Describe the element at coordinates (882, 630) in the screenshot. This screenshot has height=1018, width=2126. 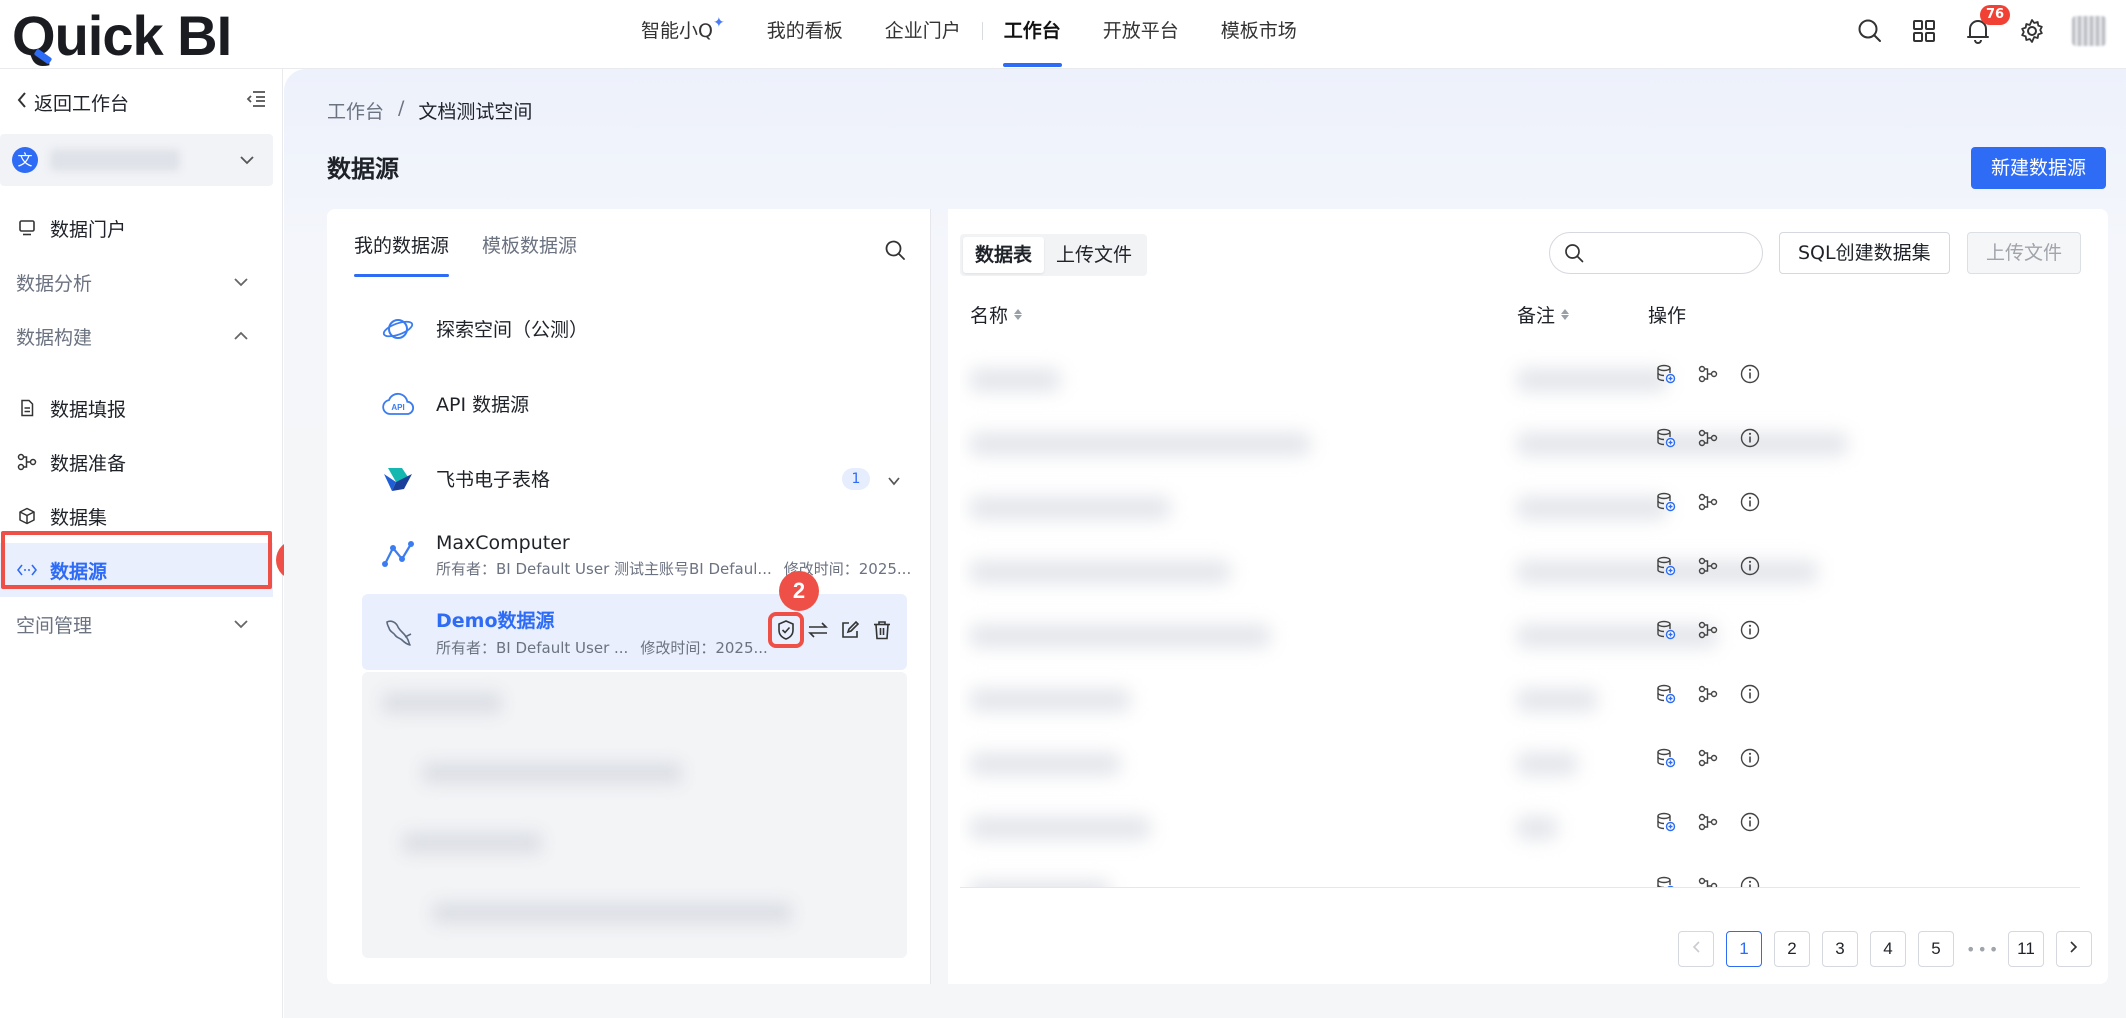
I see `trash-icon` at that location.